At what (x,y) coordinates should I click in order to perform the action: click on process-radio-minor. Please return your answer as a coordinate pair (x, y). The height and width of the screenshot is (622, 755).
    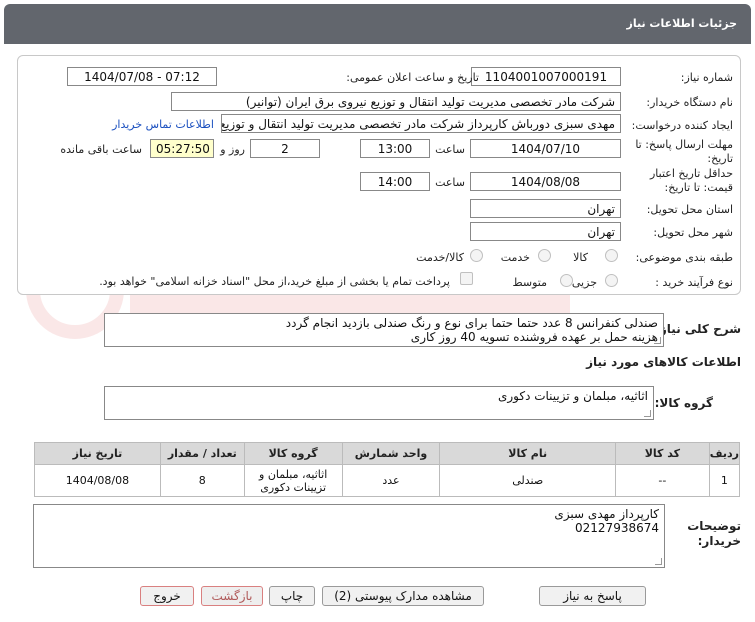
    Looking at the image, I should click on (611, 280).